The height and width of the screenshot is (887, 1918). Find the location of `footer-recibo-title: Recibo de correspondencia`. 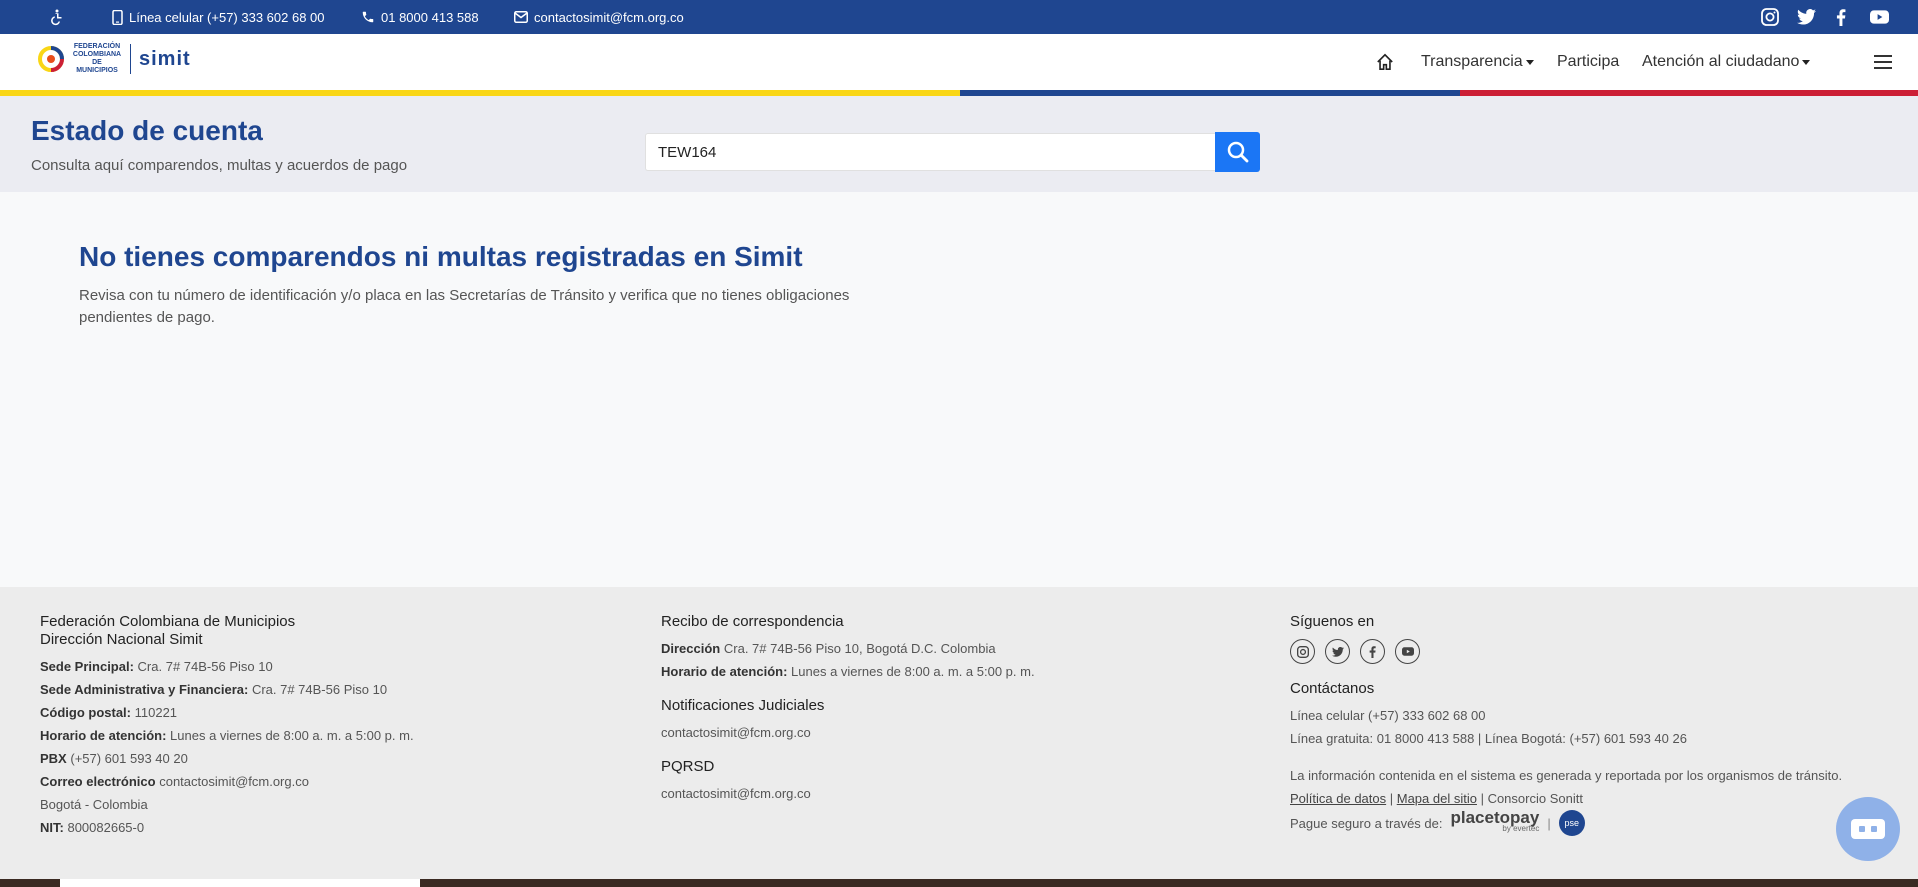

footer-recibo-title: Recibo de correspondencia is located at coordinates (752, 621).